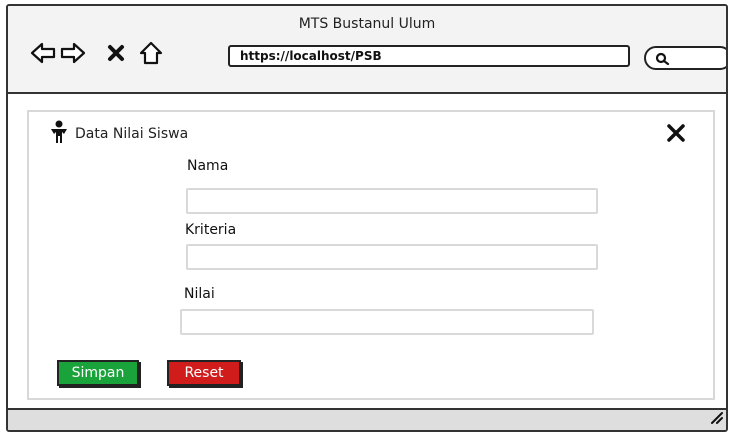 This screenshot has width=730, height=433. Describe the element at coordinates (716, 418) in the screenshot. I see `resize-handle-icon` at that location.